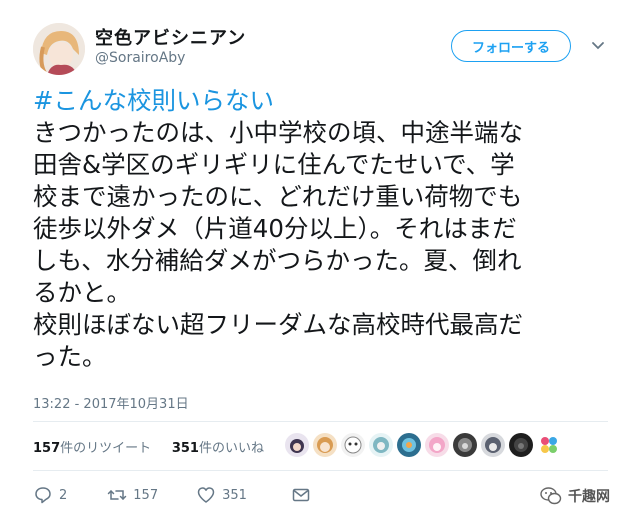  What do you see at coordinates (59, 49) in the screenshot?
I see `user-avatar` at bounding box center [59, 49].